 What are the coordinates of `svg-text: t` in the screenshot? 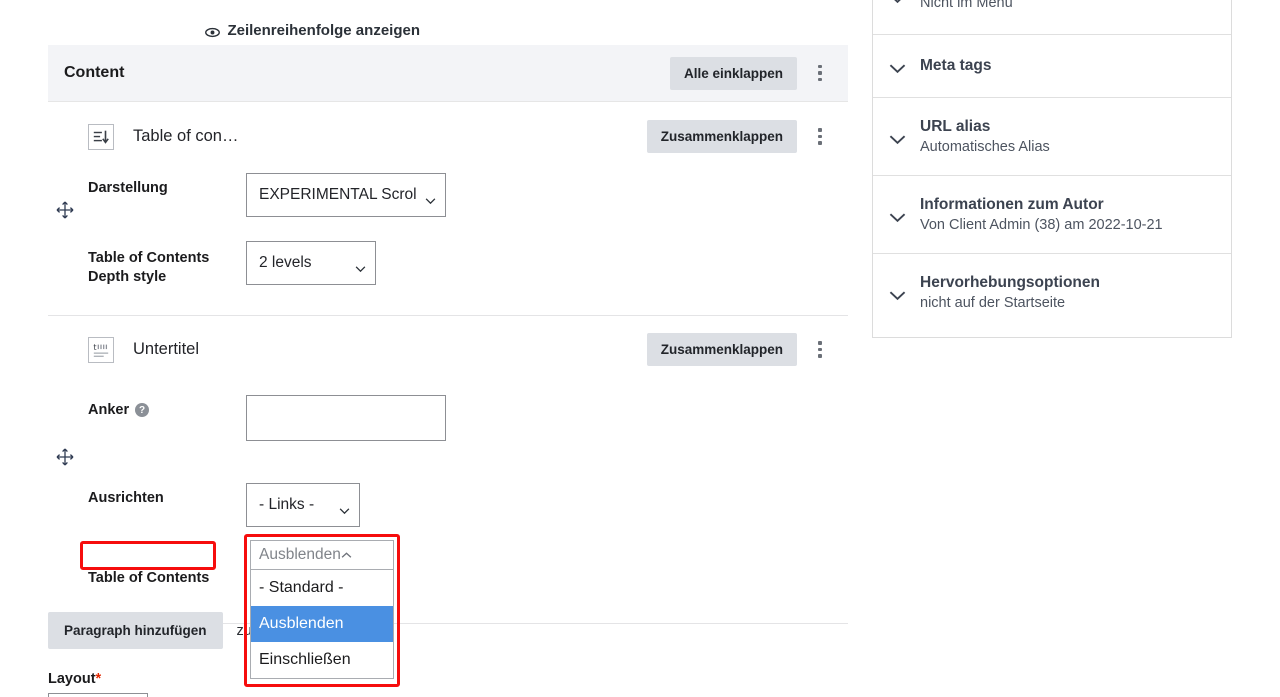 It's located at (94, 347).